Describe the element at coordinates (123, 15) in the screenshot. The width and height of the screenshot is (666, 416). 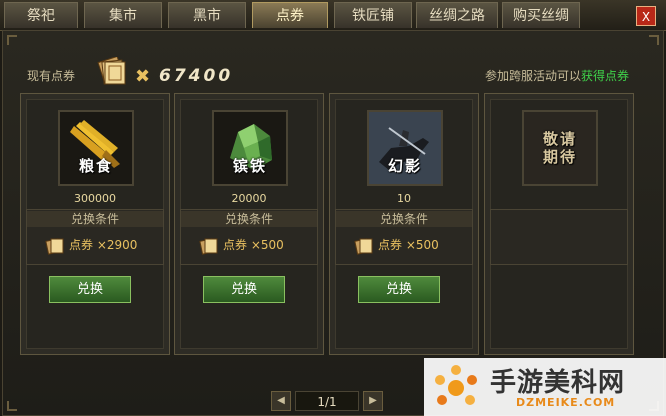
I see `tab-market: 集市` at that location.